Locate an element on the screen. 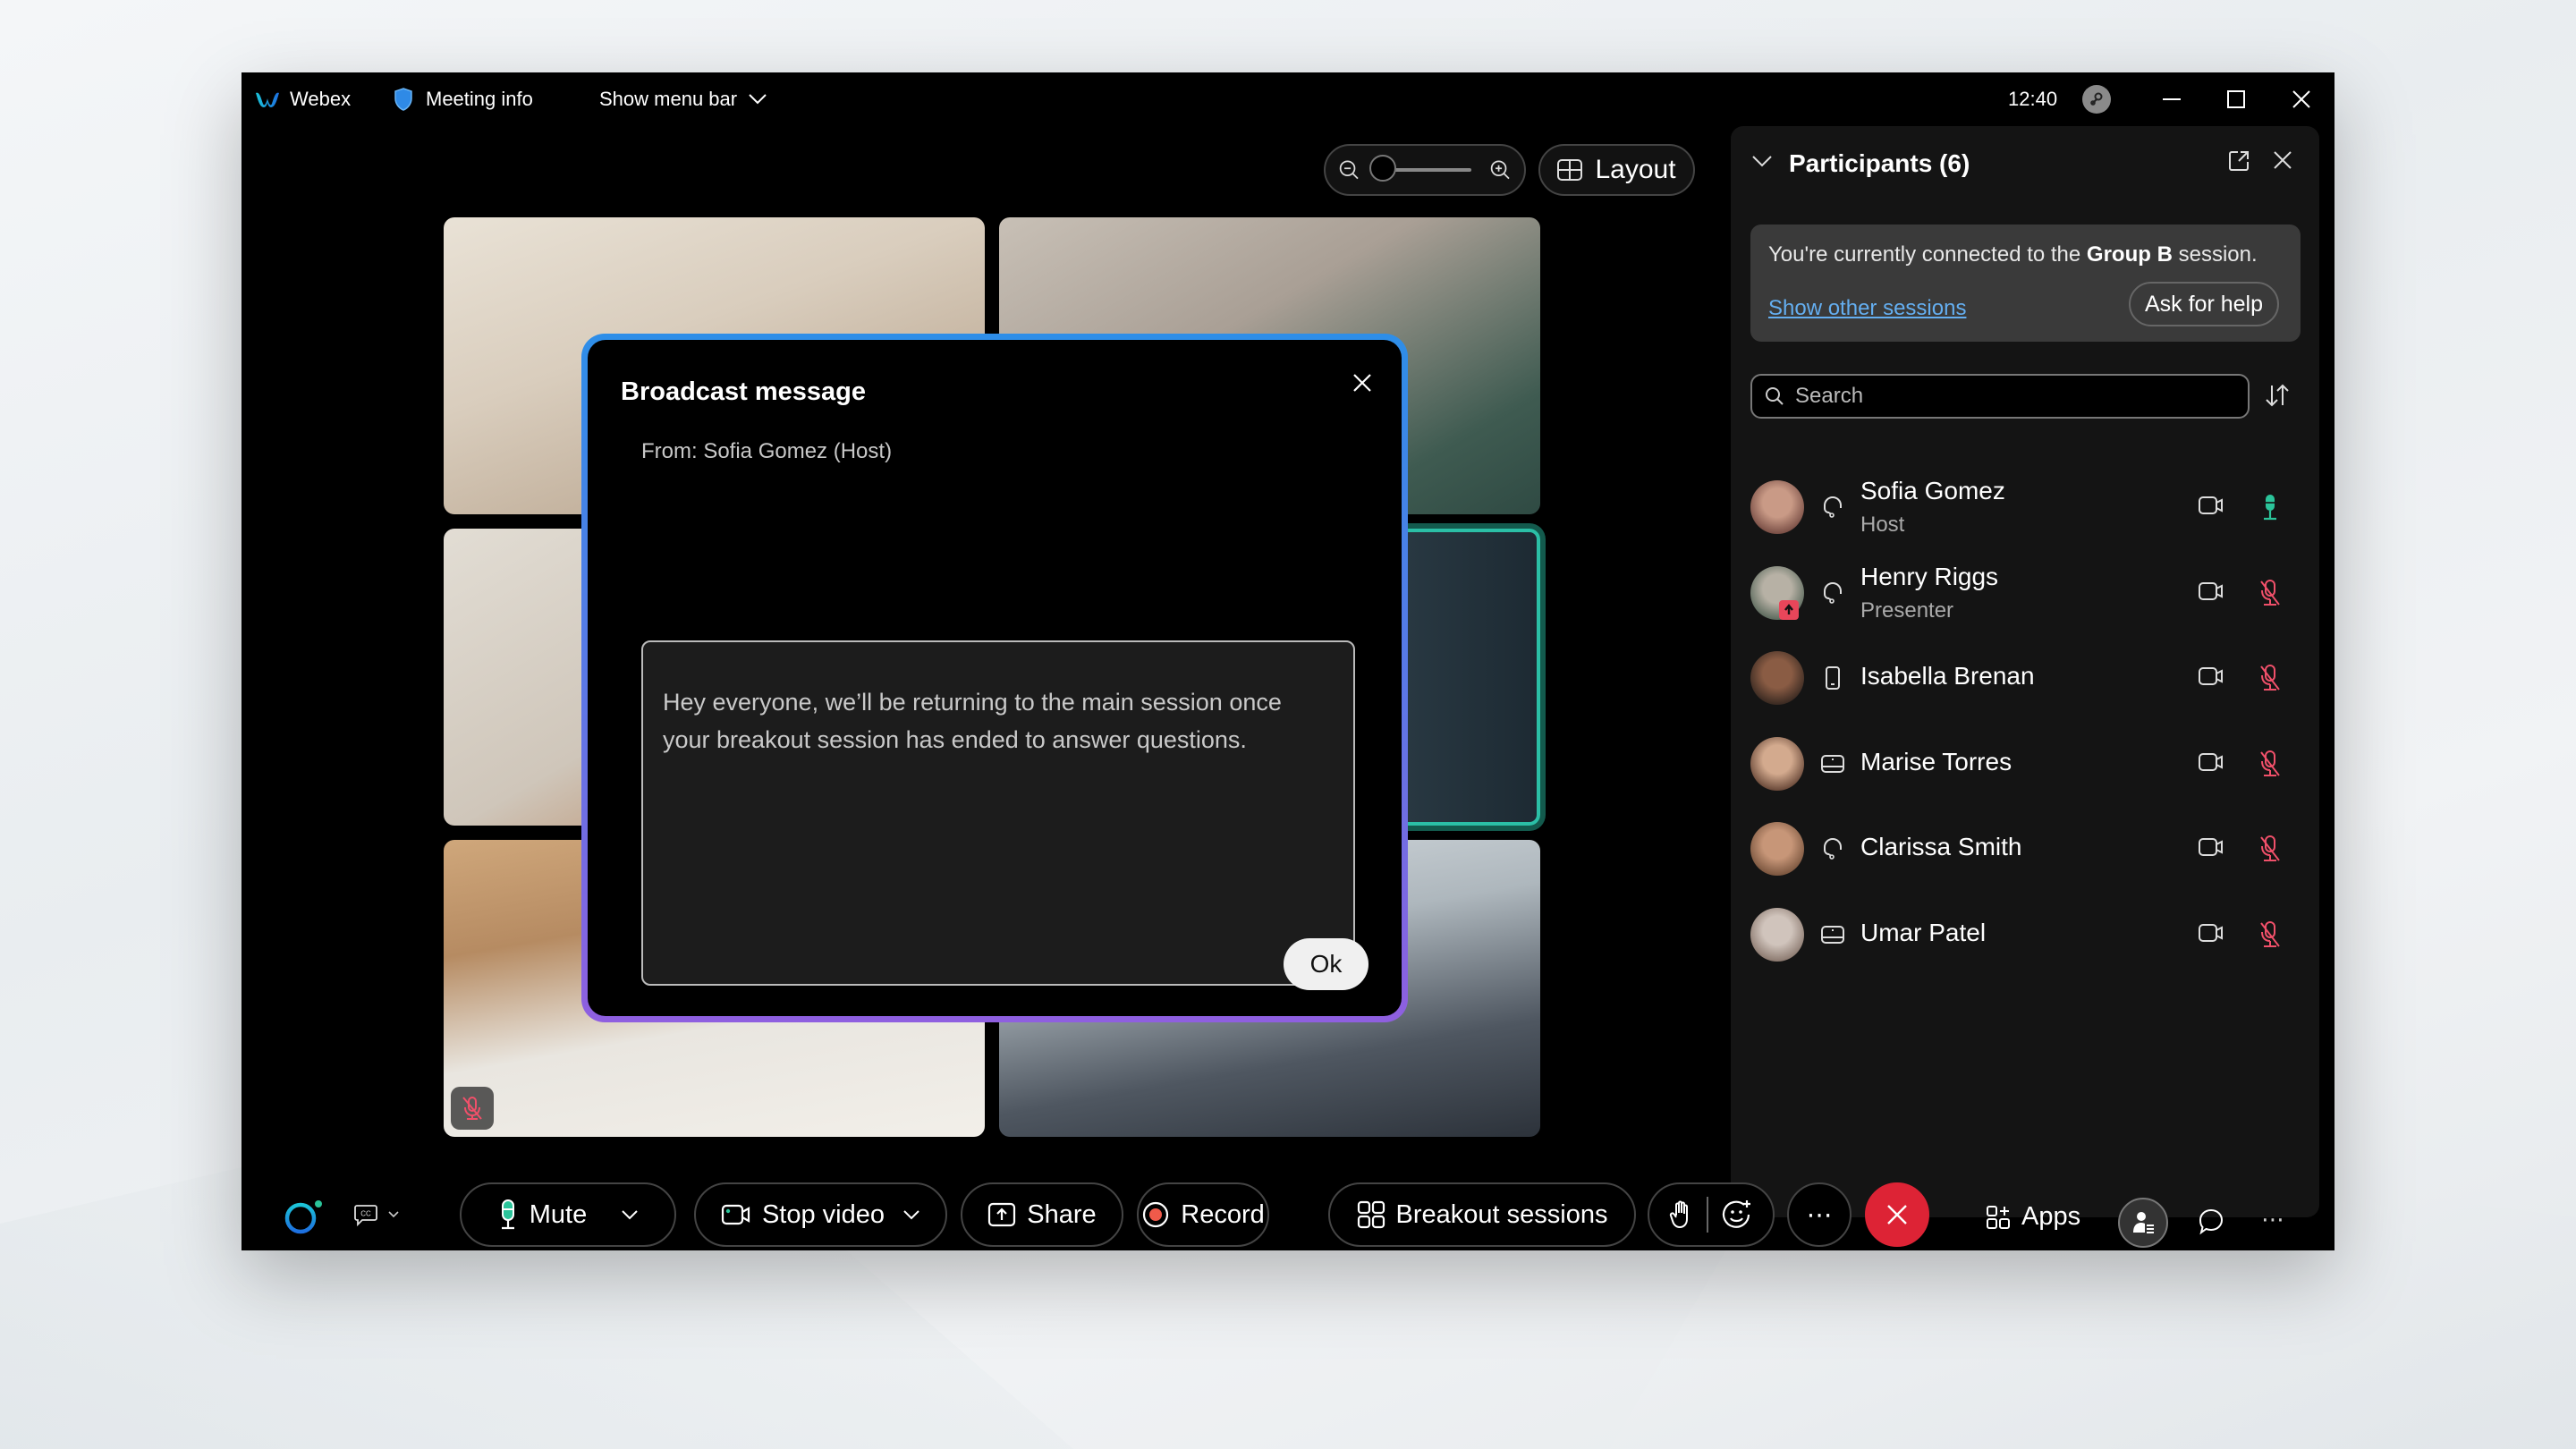 The image size is (2576, 1449). share-button: Share is located at coordinates (1042, 1214).